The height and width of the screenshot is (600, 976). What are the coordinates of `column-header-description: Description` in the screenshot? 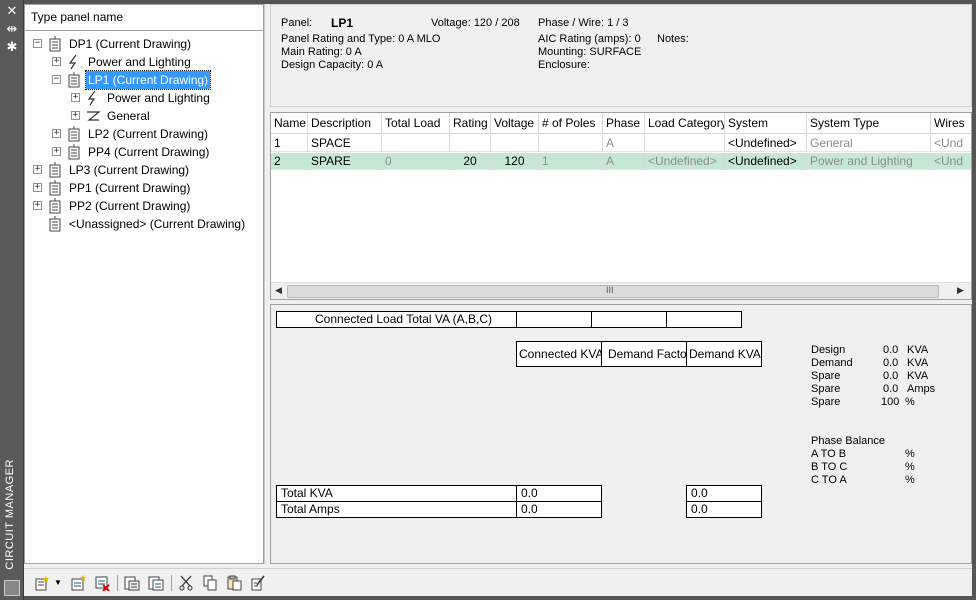 It's located at (345, 123).